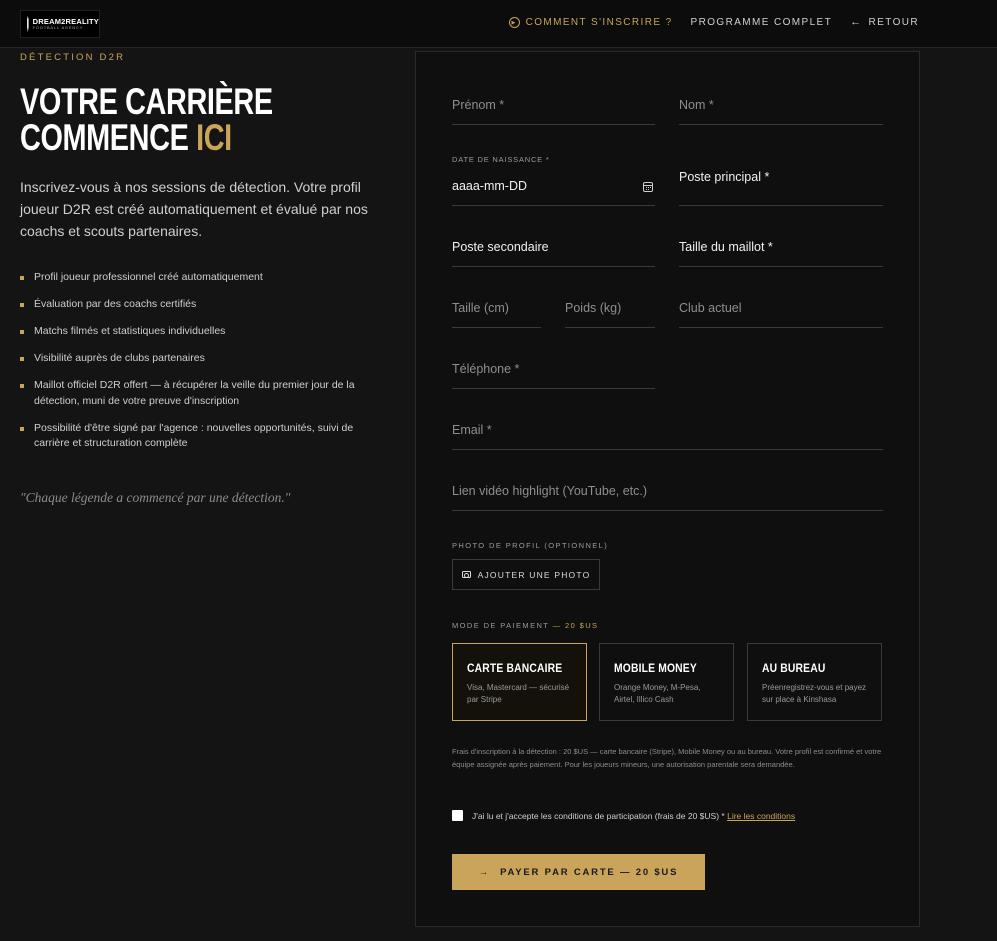 The height and width of the screenshot is (941, 997). What do you see at coordinates (553, 369) in the screenshot?
I see `phone-field: Téléphone *` at bounding box center [553, 369].